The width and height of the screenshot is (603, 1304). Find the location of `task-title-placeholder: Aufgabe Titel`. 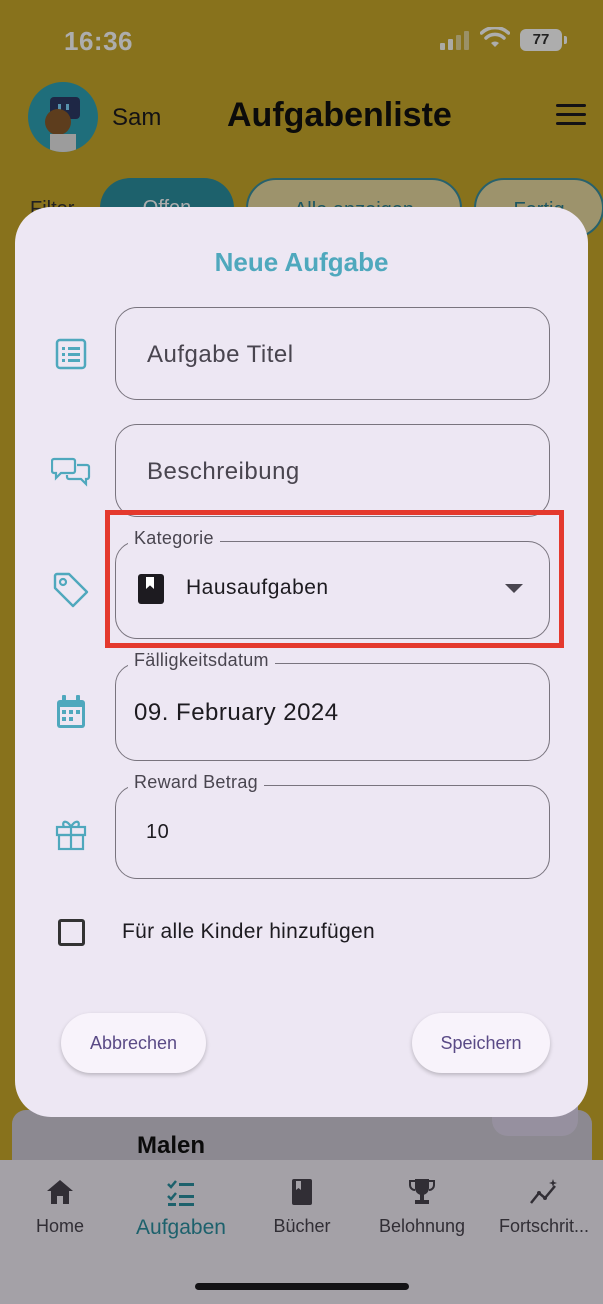

task-title-placeholder: Aufgabe Titel is located at coordinates (220, 354).